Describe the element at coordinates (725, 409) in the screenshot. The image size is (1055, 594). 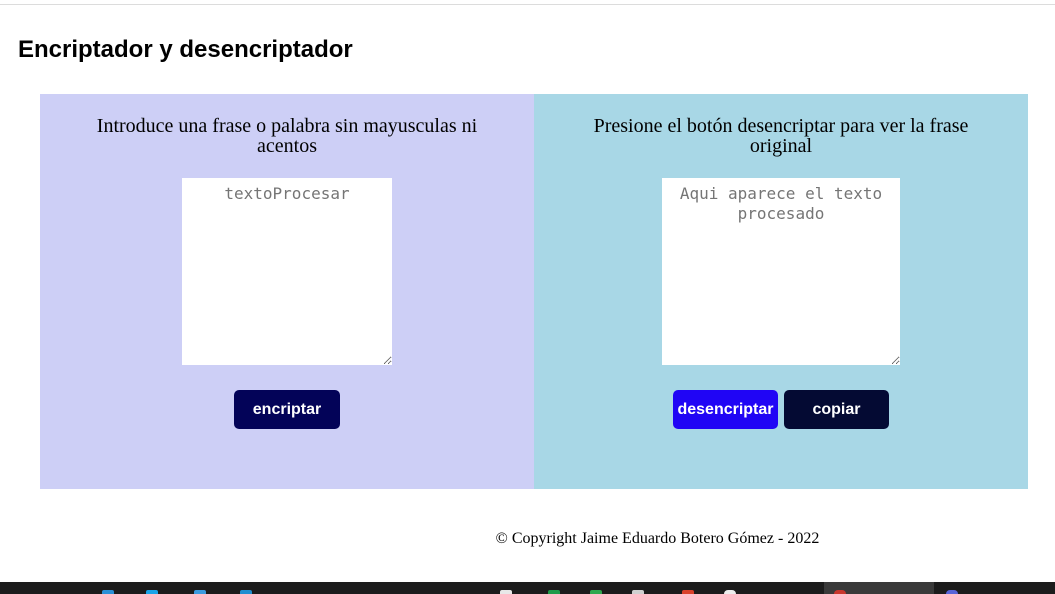
I see `decrypt-button: desencriptar` at that location.